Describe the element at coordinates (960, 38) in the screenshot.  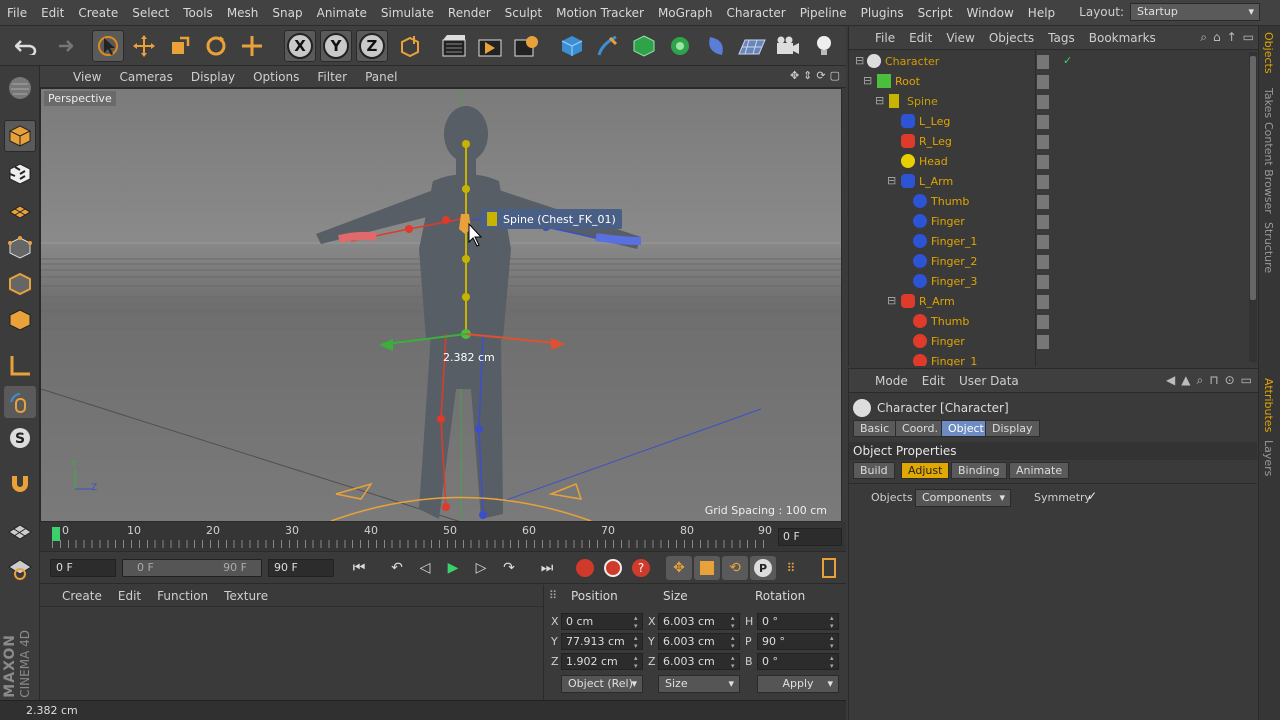
I see `om-menu-view: View` at that location.